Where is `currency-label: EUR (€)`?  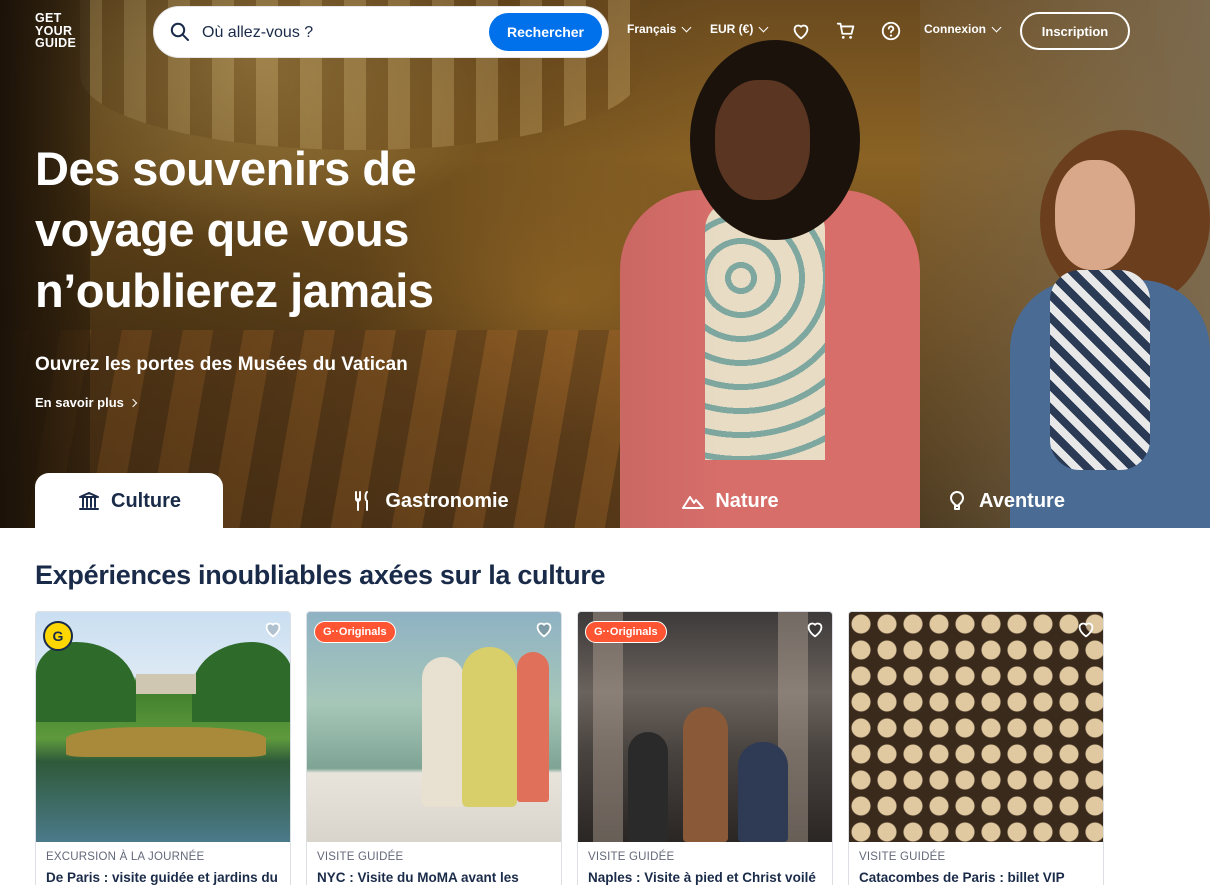
currency-label: EUR (€) is located at coordinates (732, 29).